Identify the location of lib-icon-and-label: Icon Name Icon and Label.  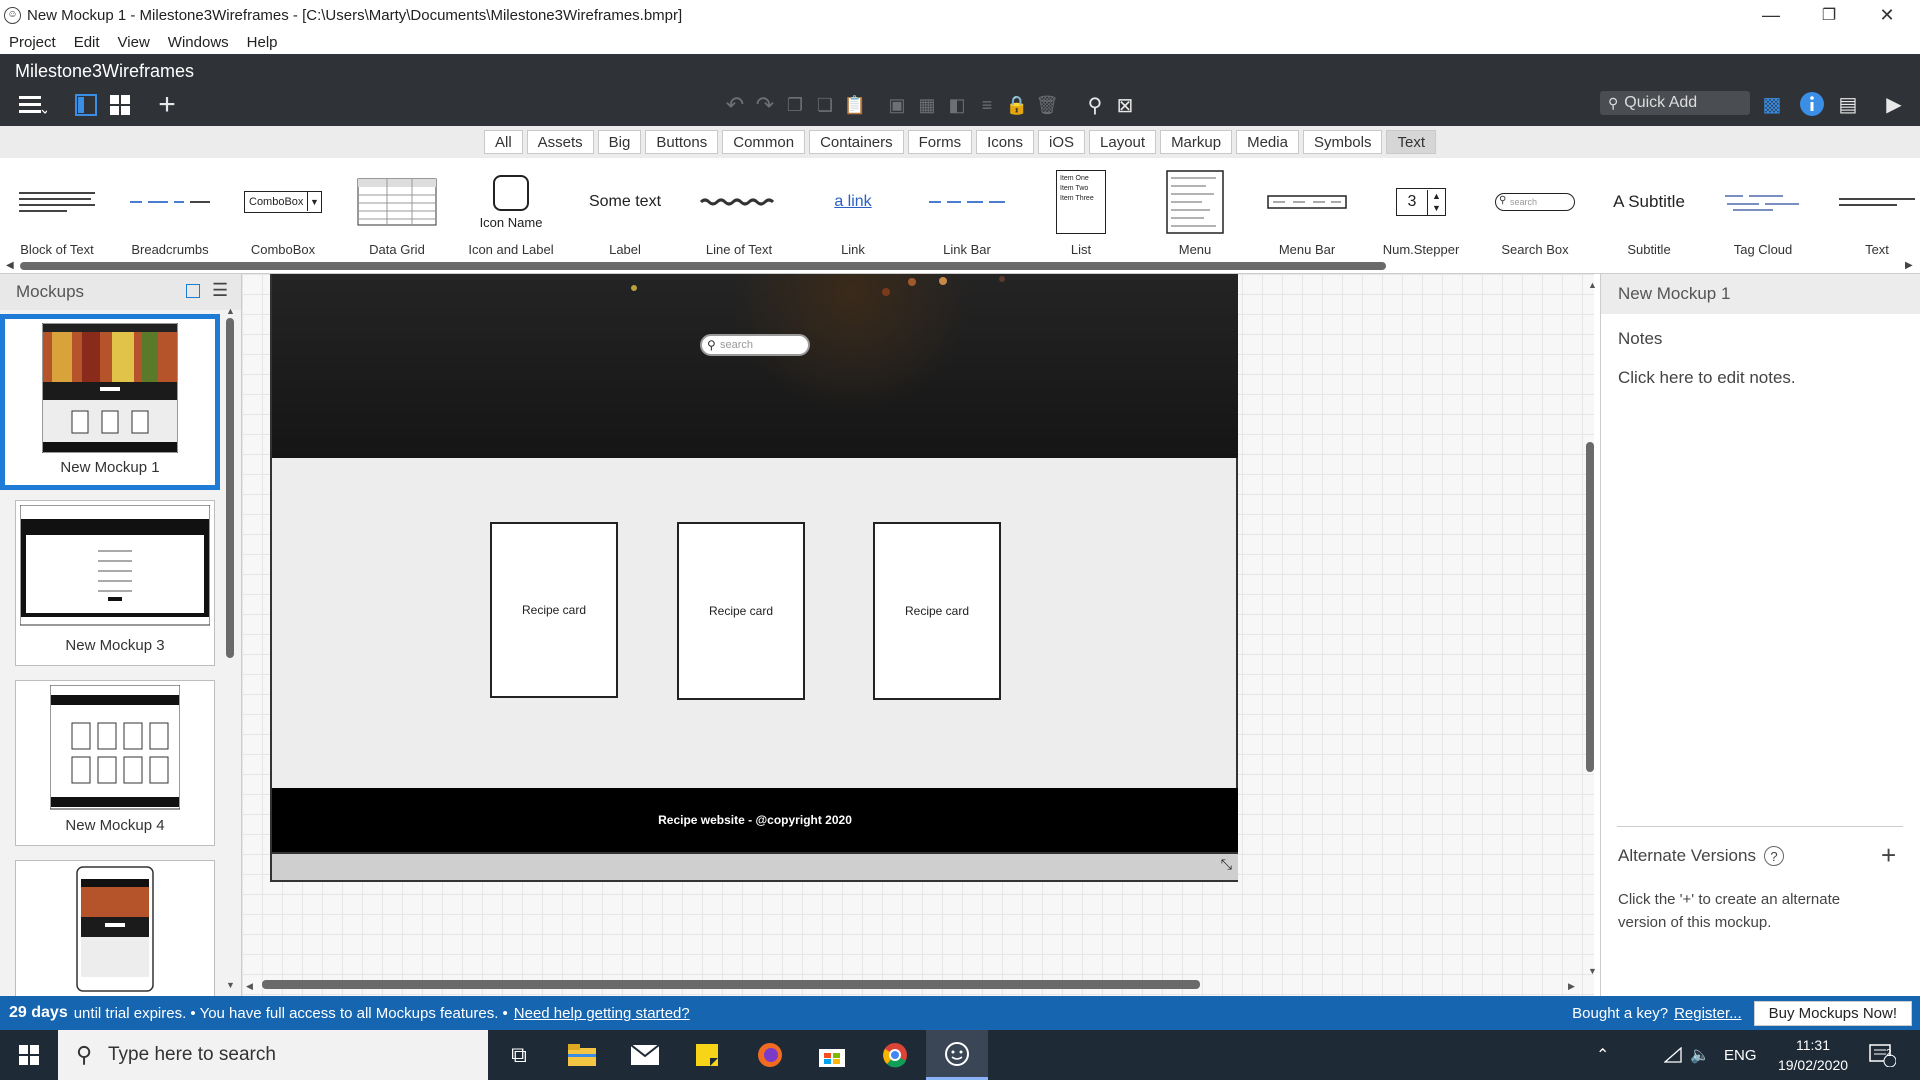
(511, 214).